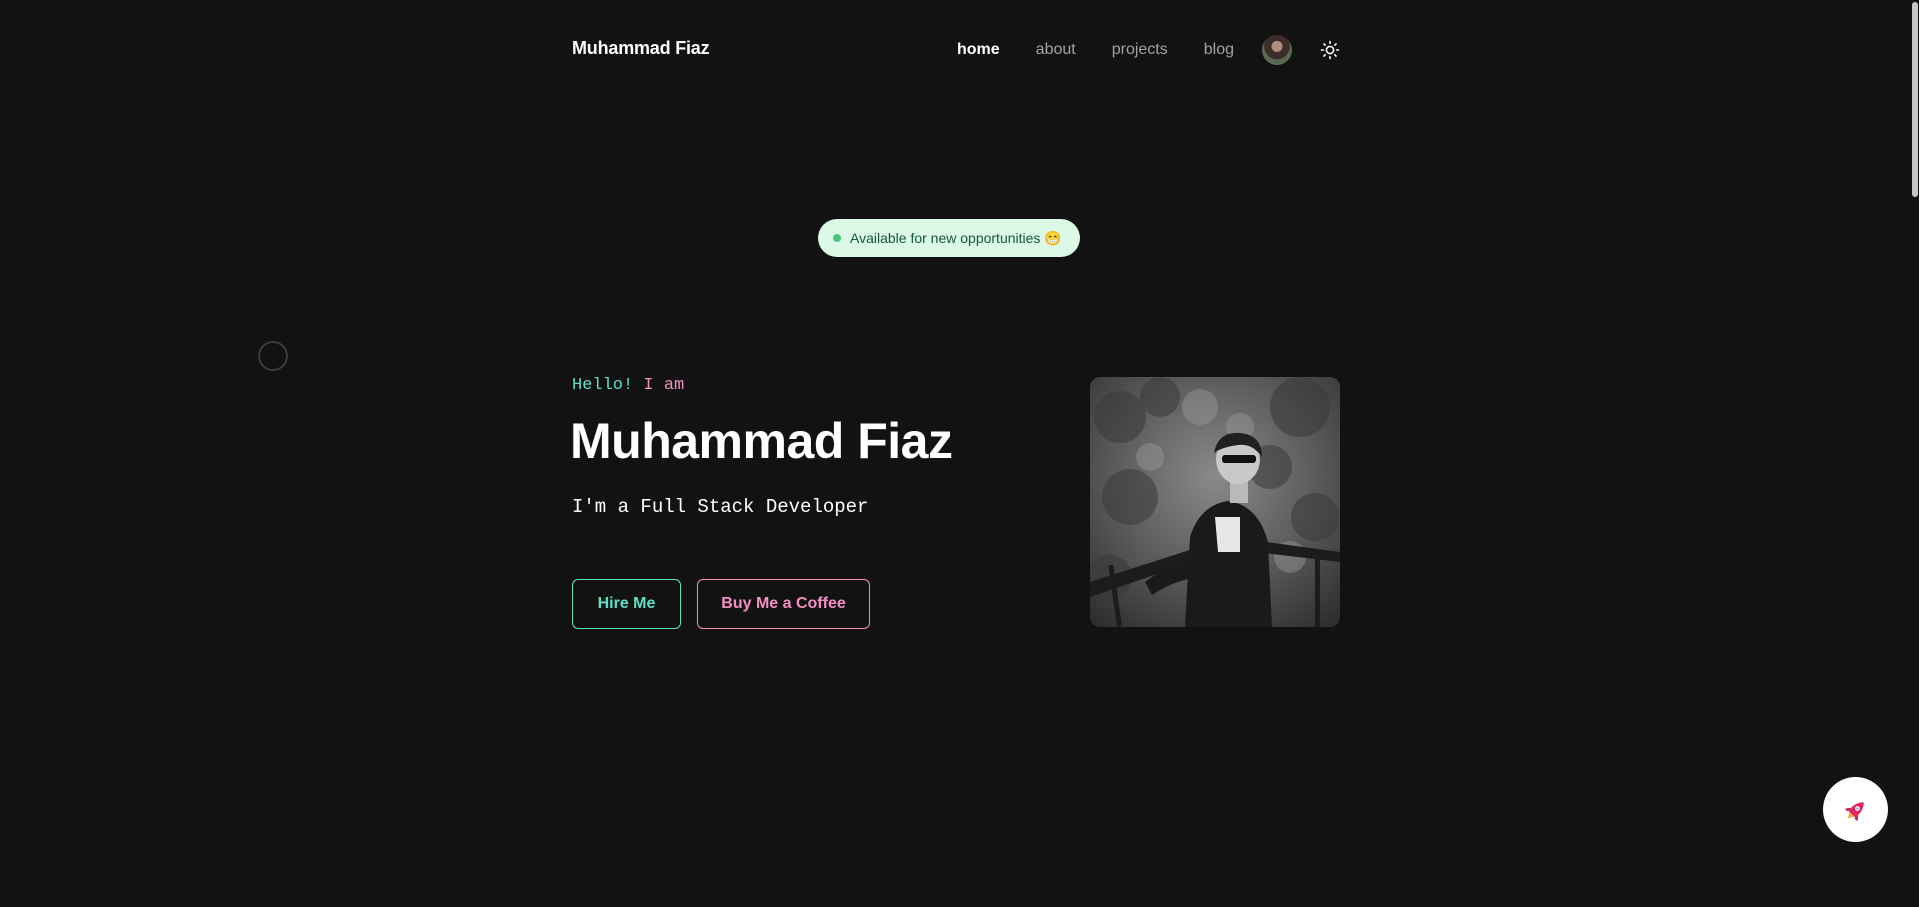 This screenshot has width=1919, height=907. What do you see at coordinates (956, 50) in the screenshot?
I see `top-navigation: Muhammad Fiaz home about projects blog` at bounding box center [956, 50].